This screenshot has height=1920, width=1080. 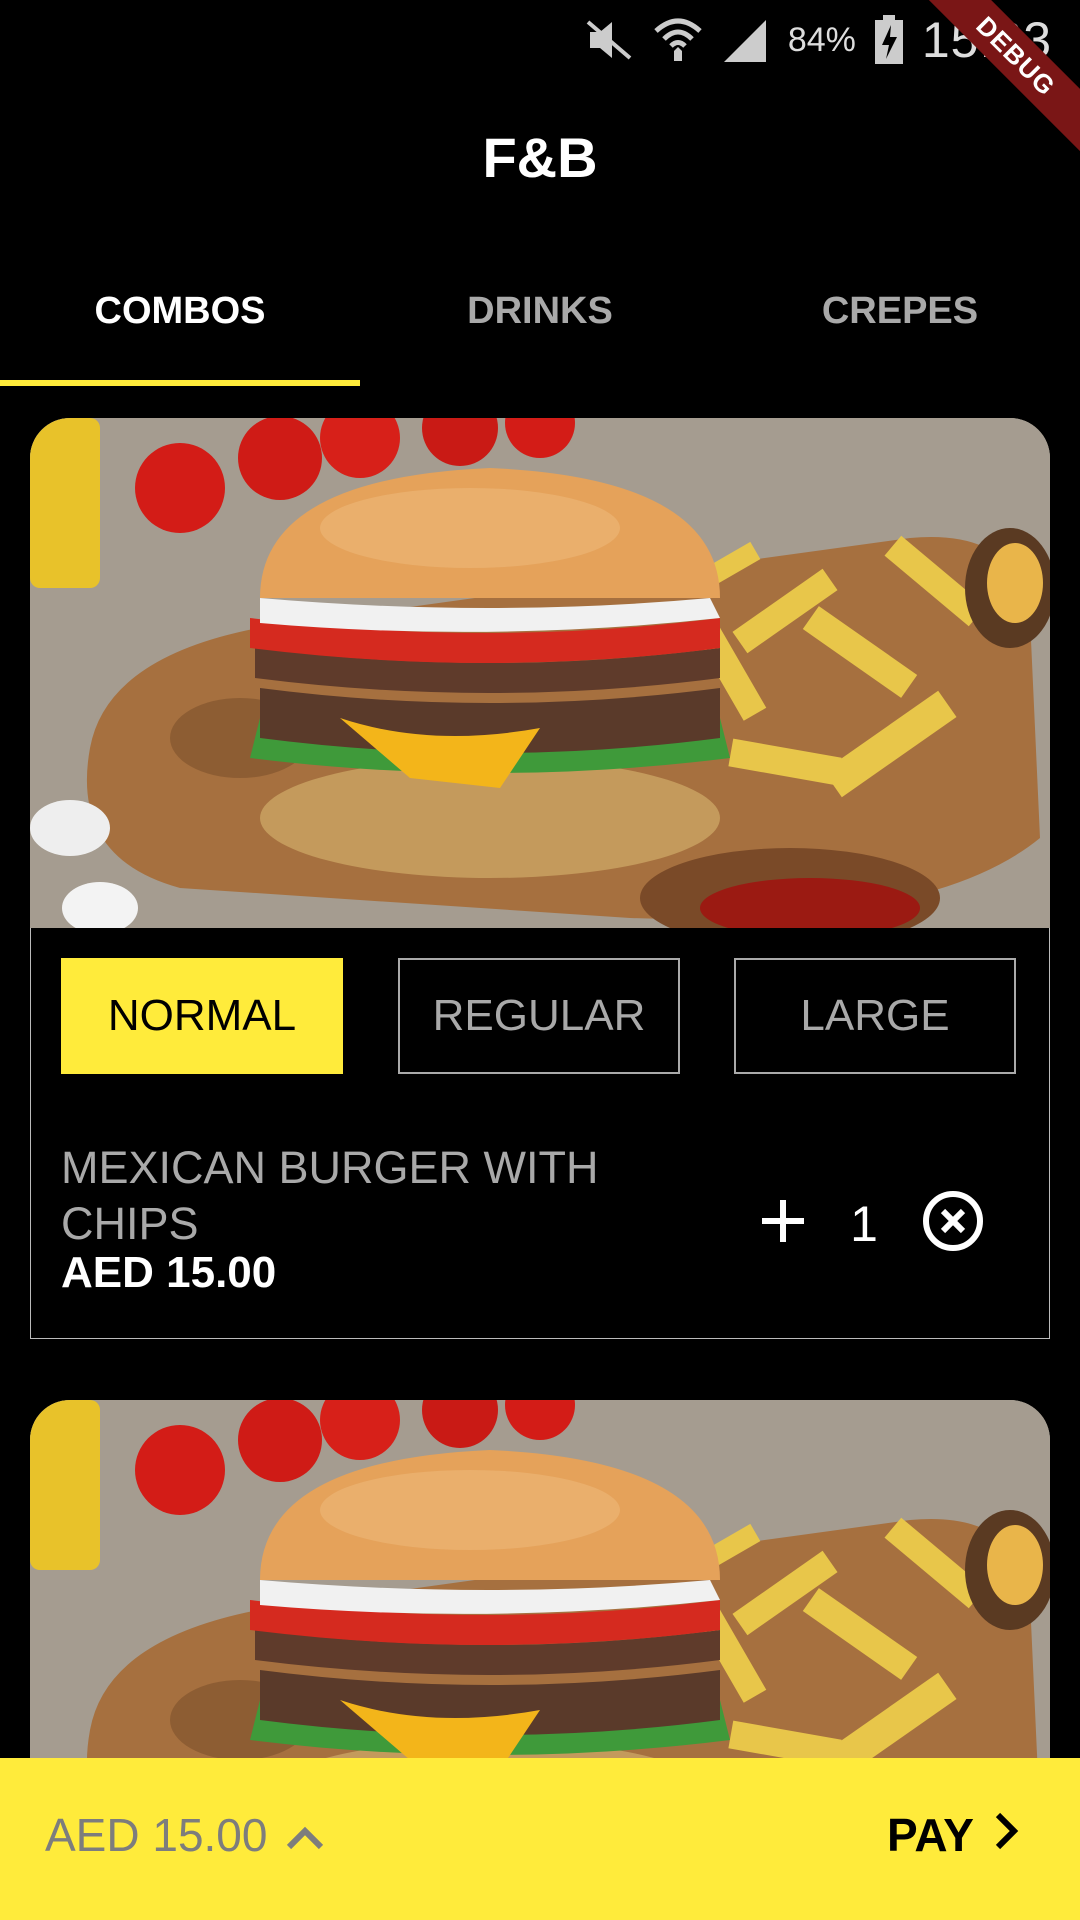 What do you see at coordinates (1006, 1835) in the screenshot?
I see `chevron-right-icon` at bounding box center [1006, 1835].